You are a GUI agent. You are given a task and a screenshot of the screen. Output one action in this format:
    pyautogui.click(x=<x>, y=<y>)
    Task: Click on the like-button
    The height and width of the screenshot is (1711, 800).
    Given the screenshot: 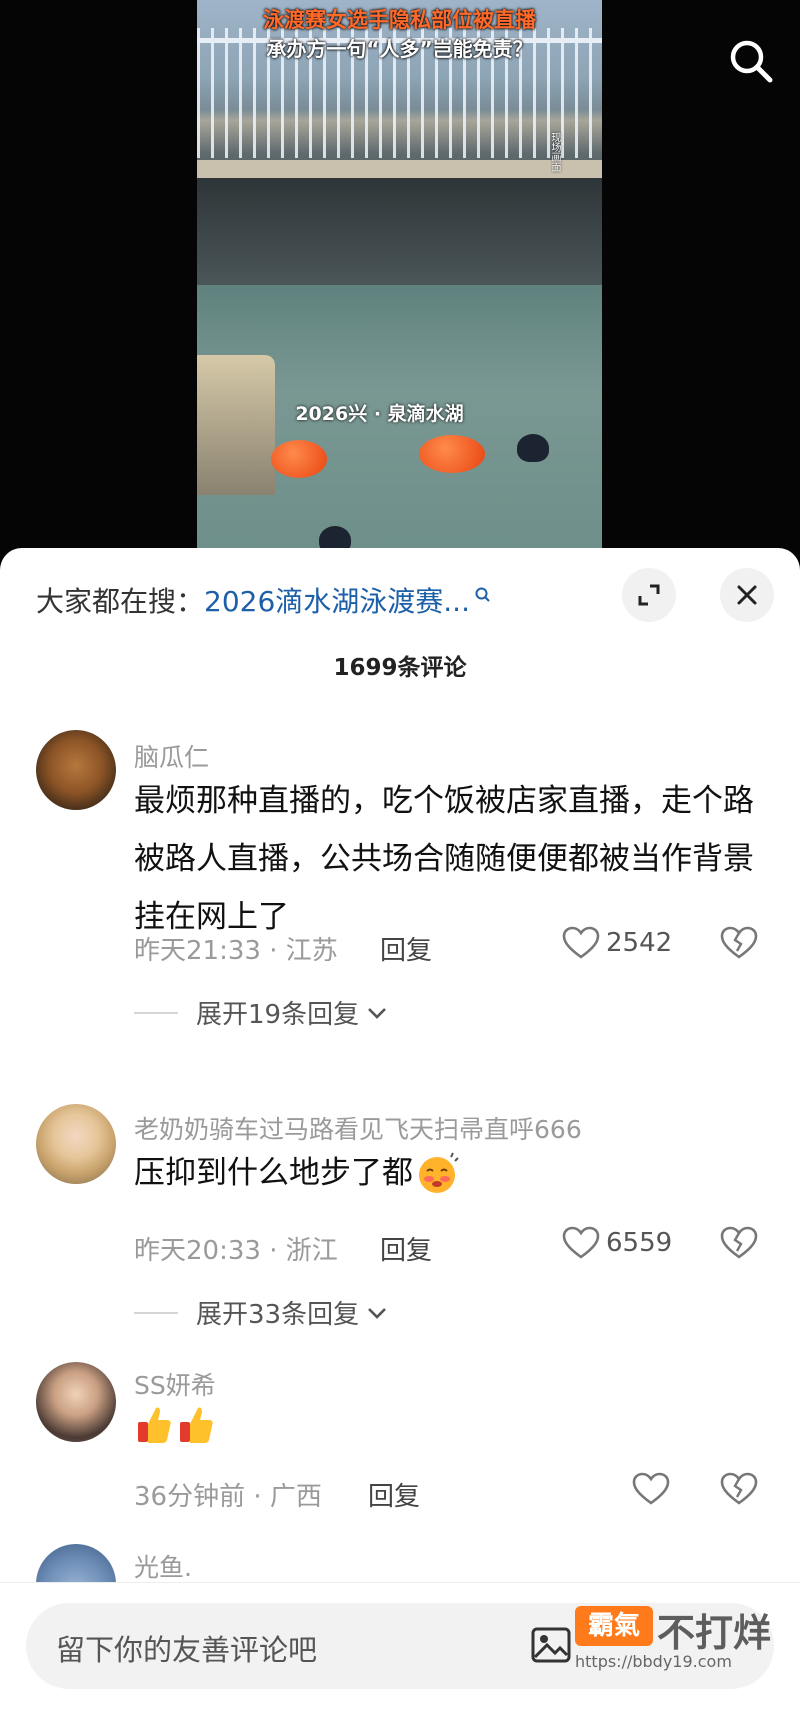 What is the action you would take?
    pyautogui.click(x=654, y=1489)
    